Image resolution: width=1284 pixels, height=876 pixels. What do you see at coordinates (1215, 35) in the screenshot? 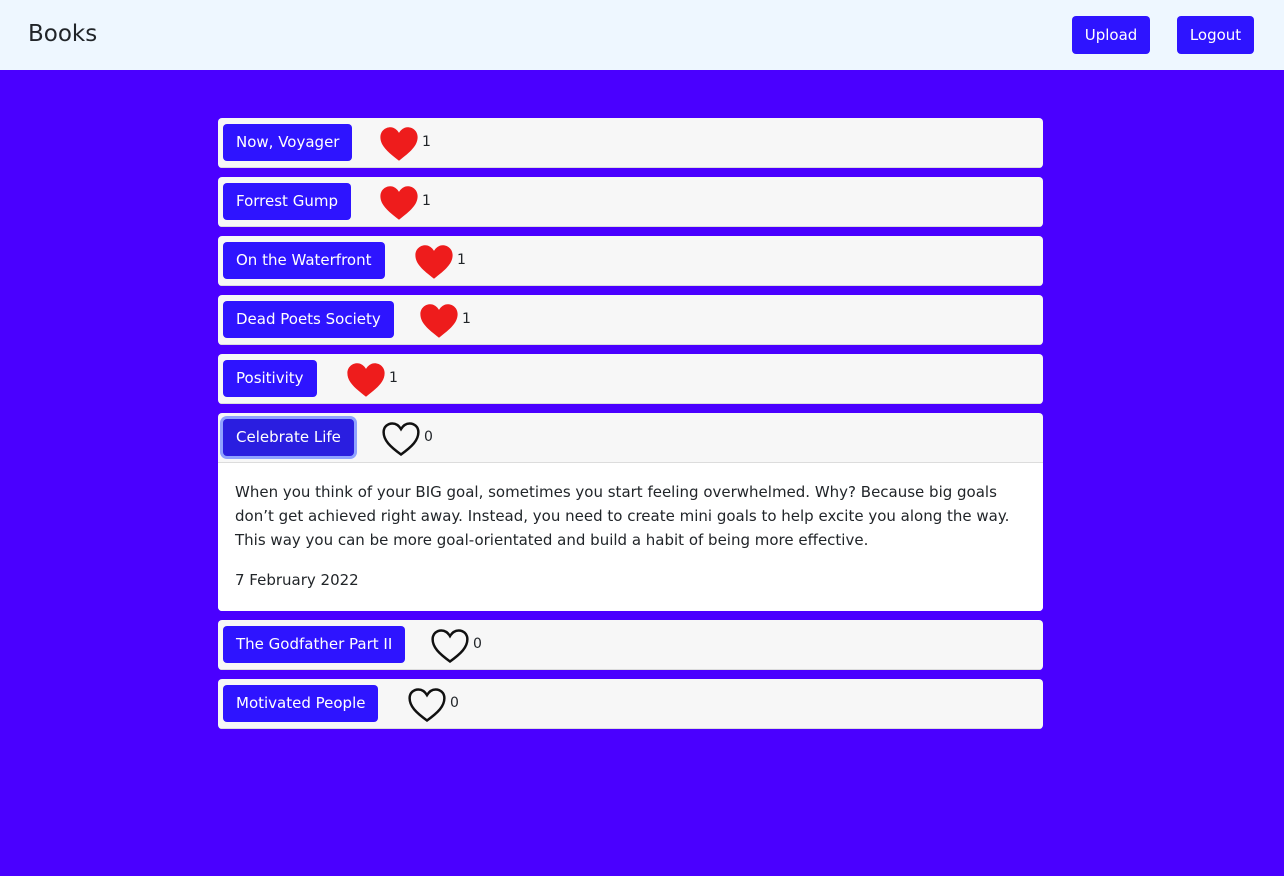
I see `logout-button: Logout` at bounding box center [1215, 35].